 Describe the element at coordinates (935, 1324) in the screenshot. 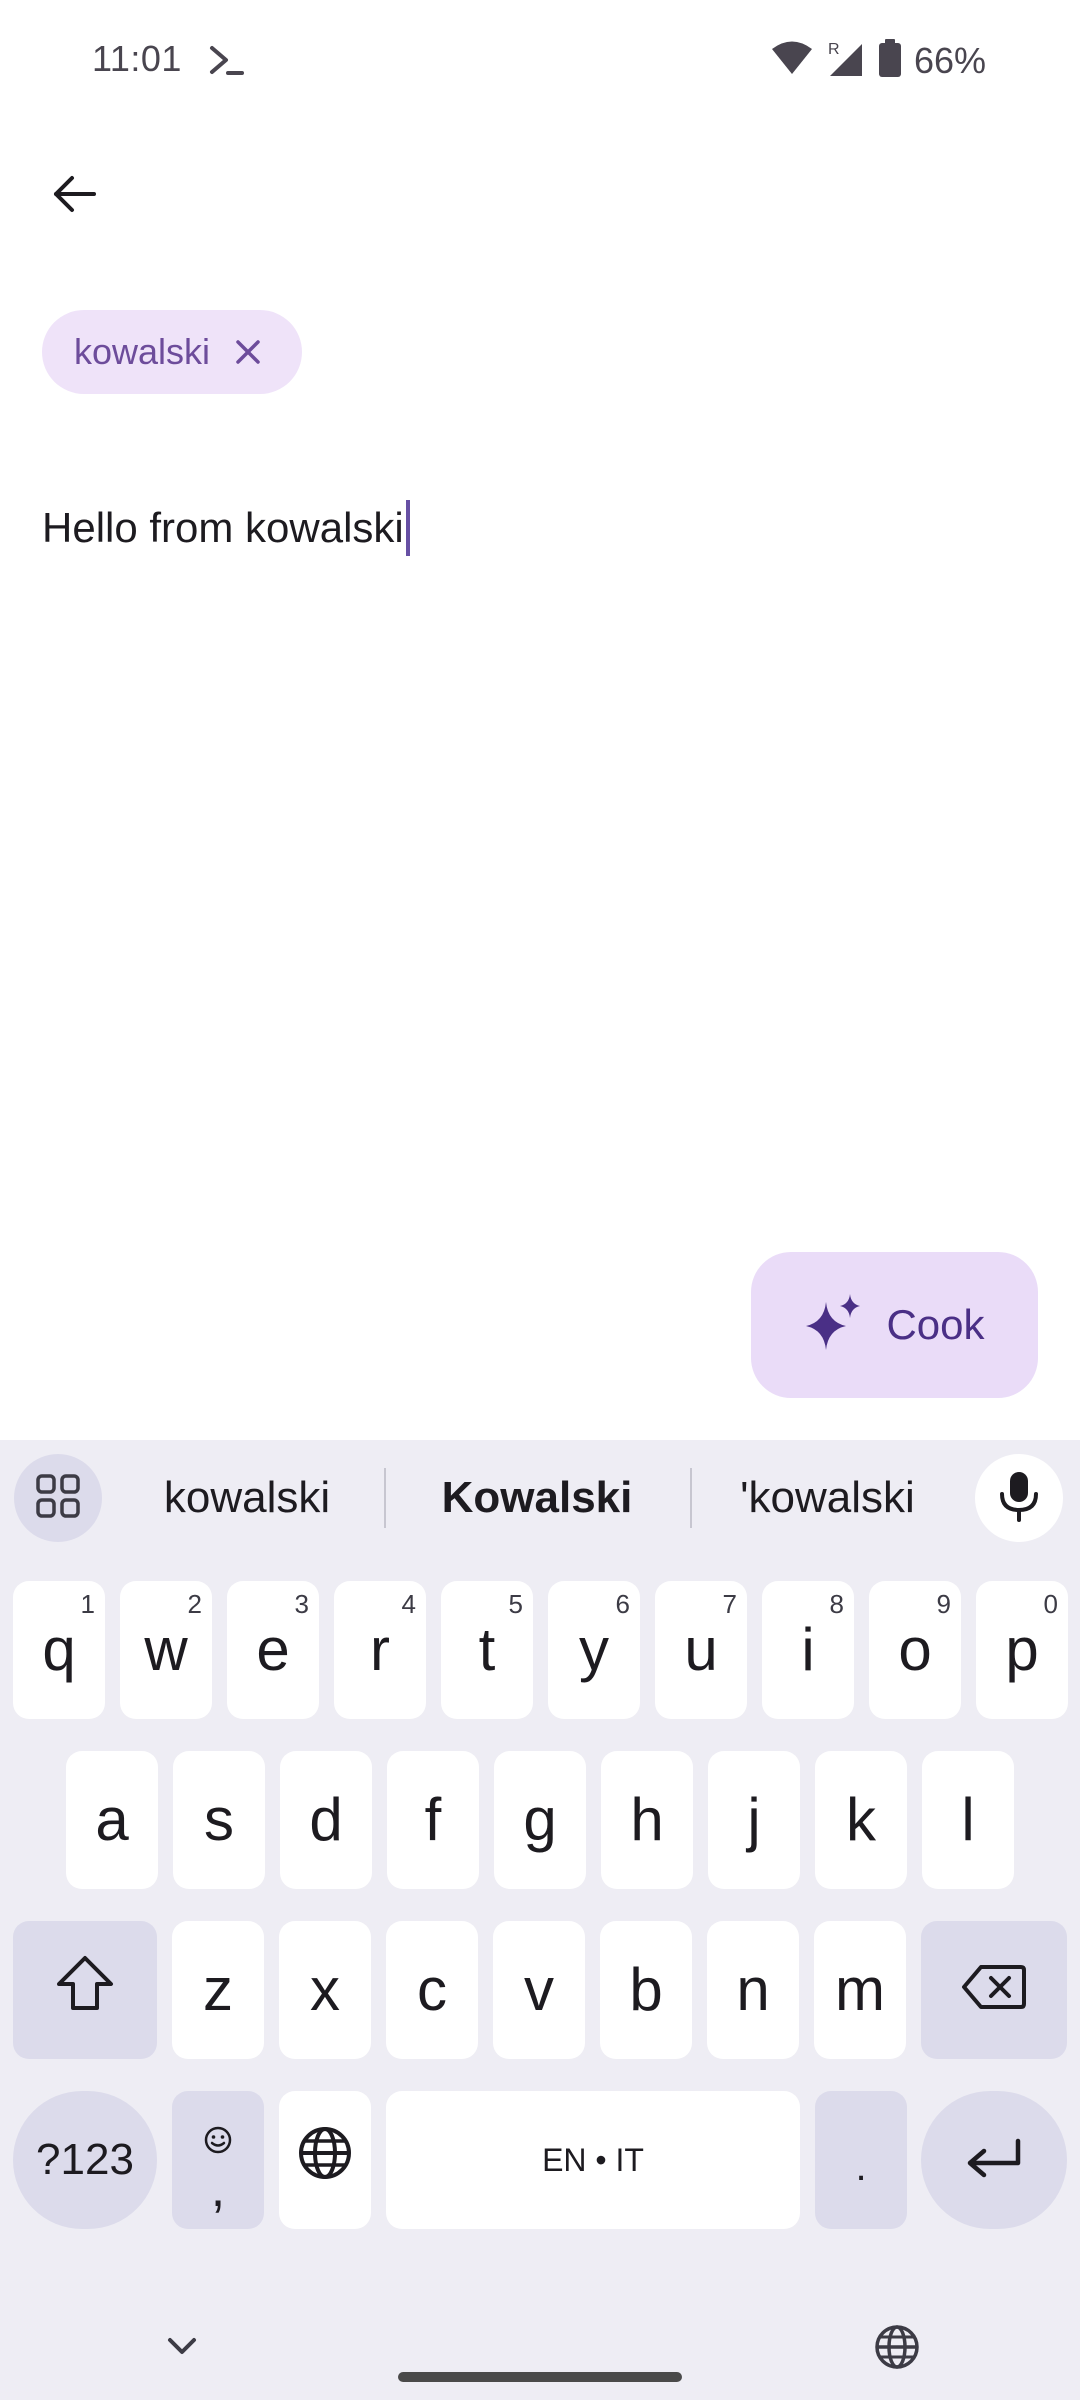

I see `cook-button-label: Cook` at that location.